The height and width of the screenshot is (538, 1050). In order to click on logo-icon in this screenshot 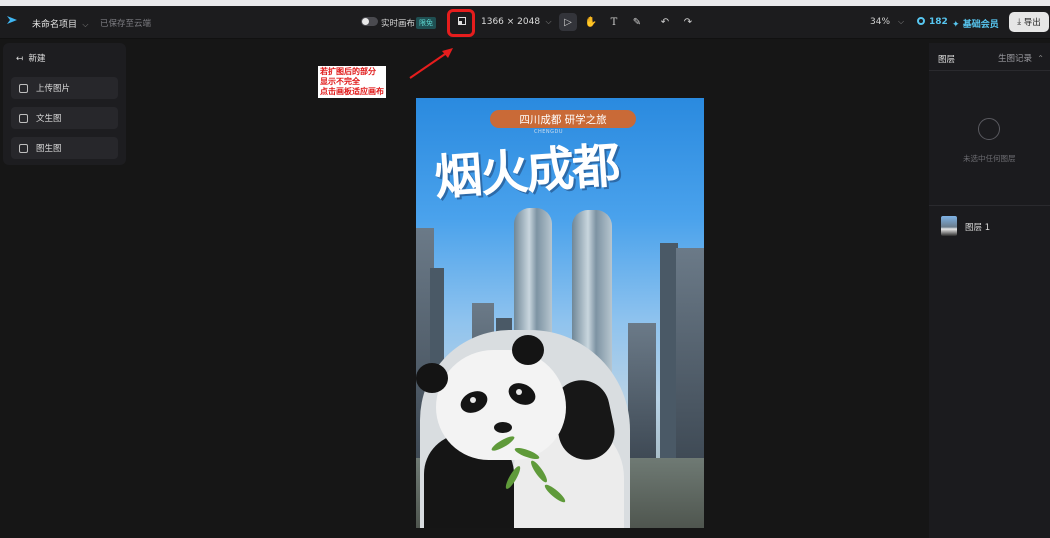, I will do `click(12, 20)`.